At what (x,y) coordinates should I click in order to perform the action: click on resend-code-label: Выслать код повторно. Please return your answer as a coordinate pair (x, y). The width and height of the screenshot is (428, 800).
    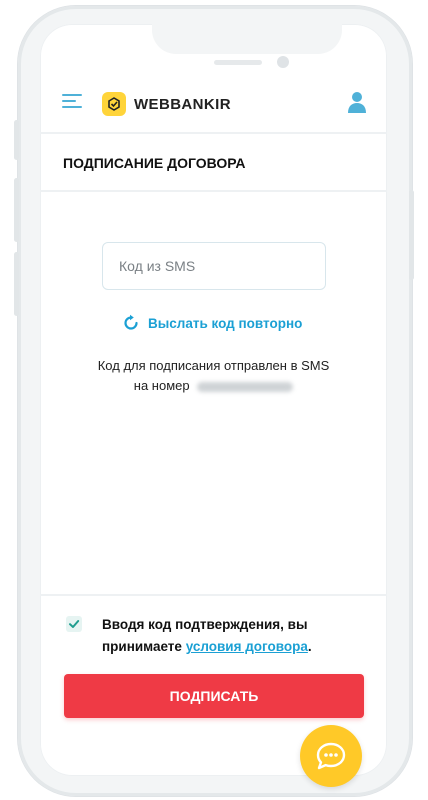
    Looking at the image, I should click on (225, 323).